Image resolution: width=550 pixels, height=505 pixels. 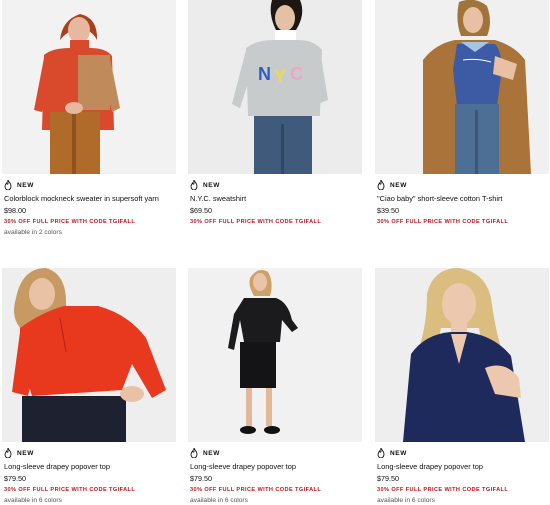 What do you see at coordinates (388, 210) in the screenshot?
I see `product-price: $39.50` at bounding box center [388, 210].